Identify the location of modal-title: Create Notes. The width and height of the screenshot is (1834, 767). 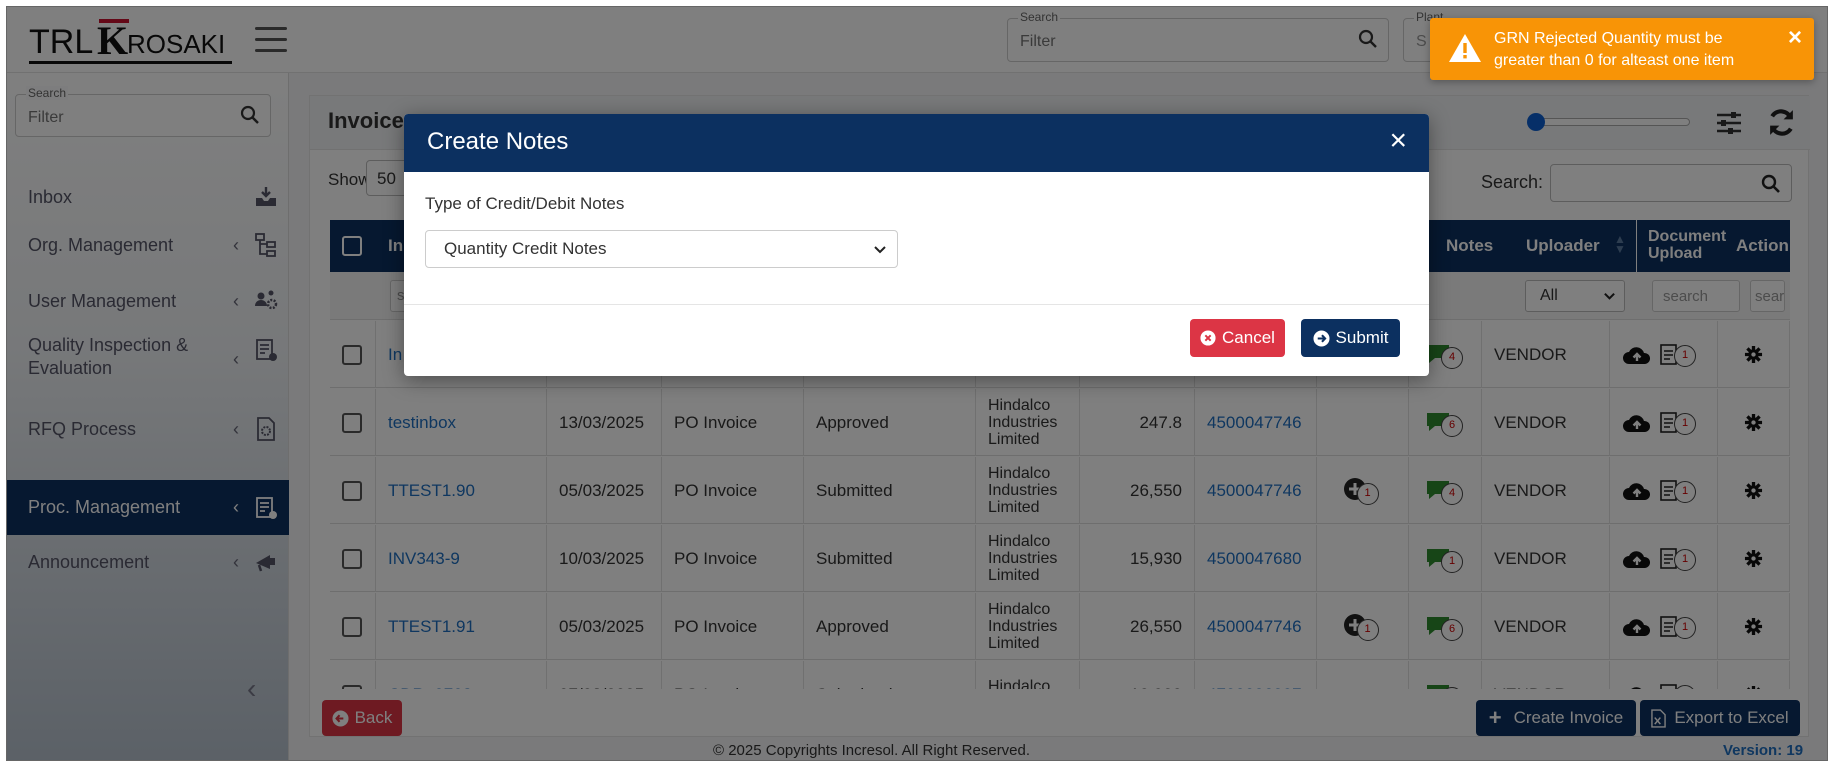
(498, 141).